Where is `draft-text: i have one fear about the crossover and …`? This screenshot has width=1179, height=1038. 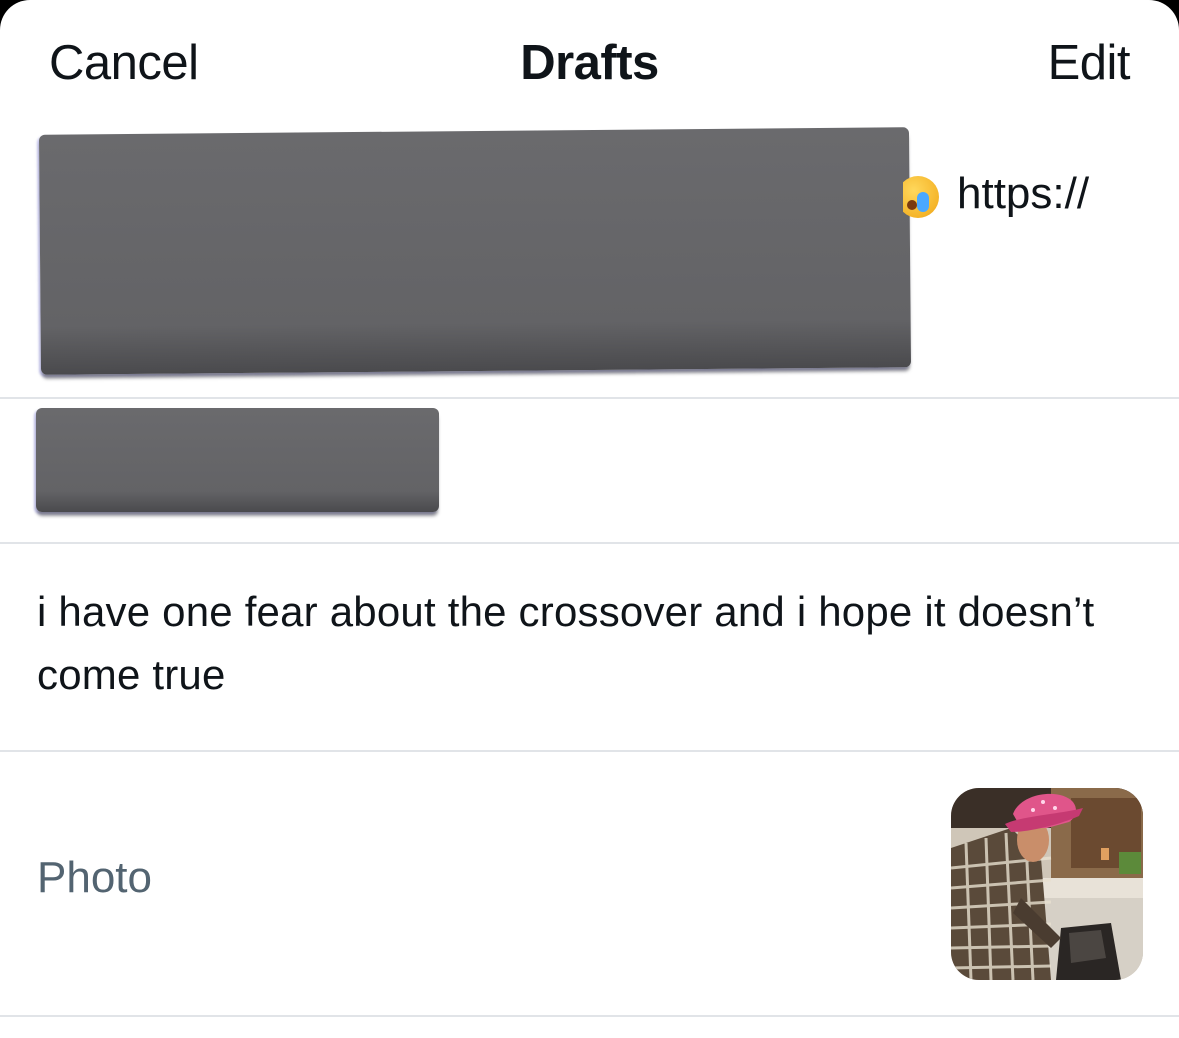 draft-text: i have one fear about the crossover and … is located at coordinates (566, 643).